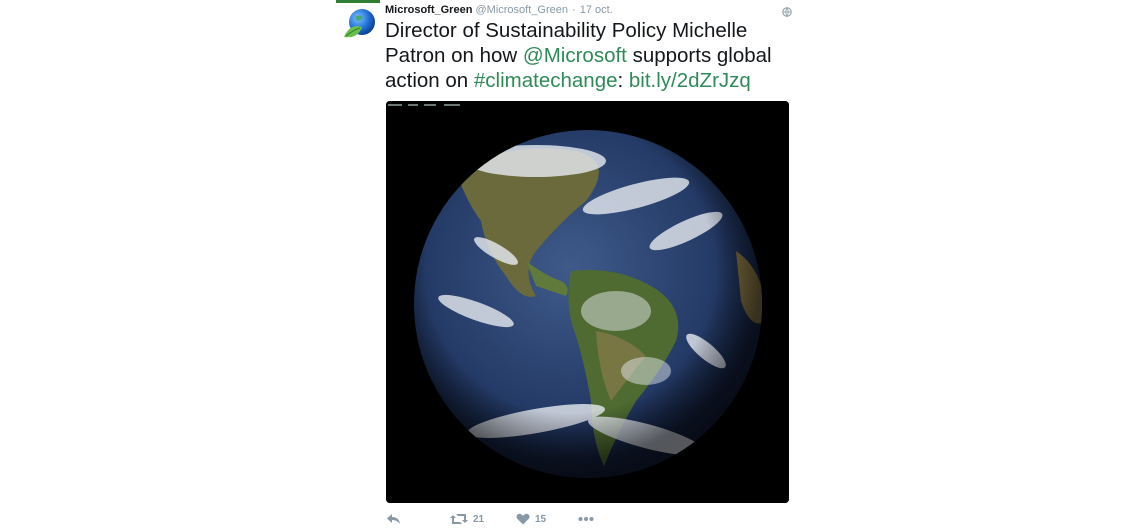 This screenshot has height=528, width=1130. I want to click on heart-icon, so click(523, 519).